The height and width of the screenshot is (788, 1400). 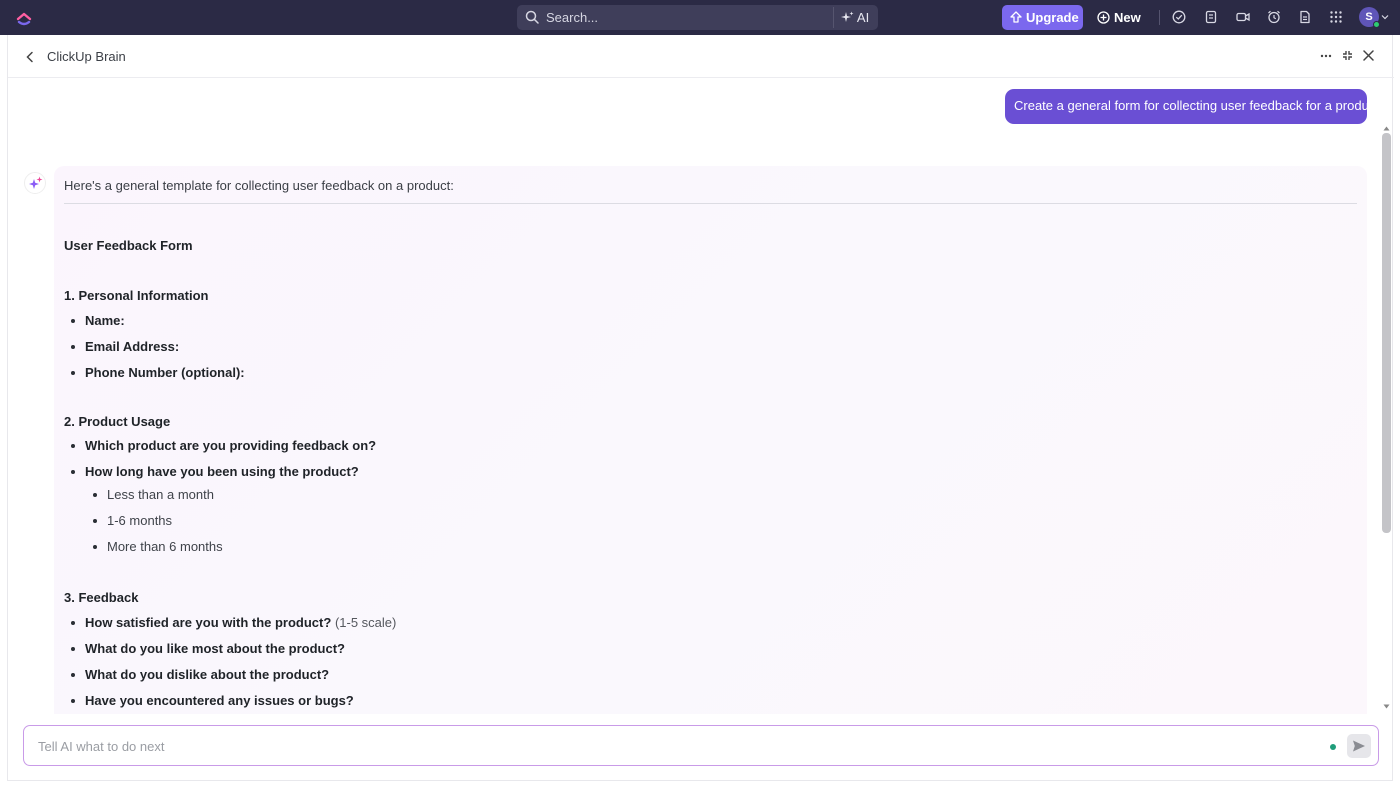 I want to click on collapse-icon, so click(x=1347, y=55).